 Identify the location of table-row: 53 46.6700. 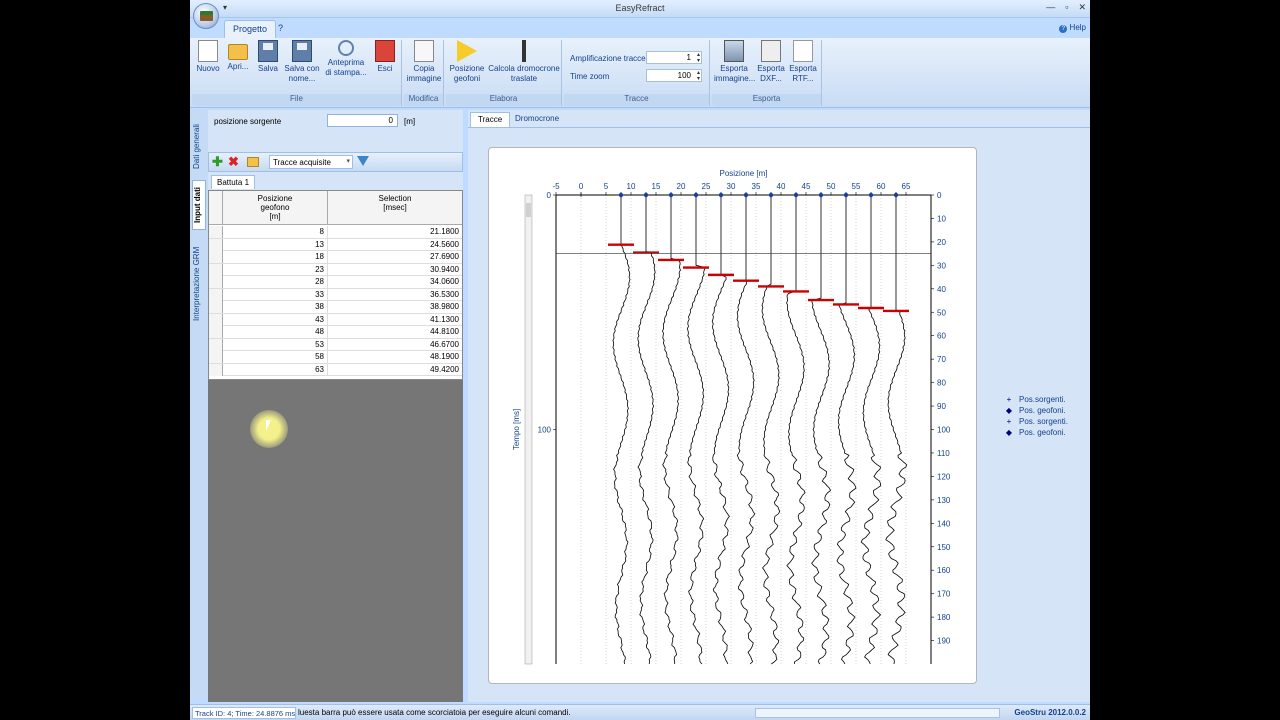
(335, 344).